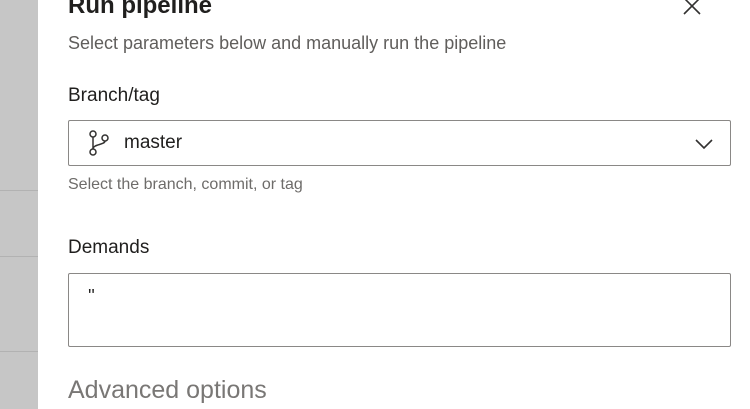  Describe the element at coordinates (153, 142) in the screenshot. I see `branch-value: master` at that location.